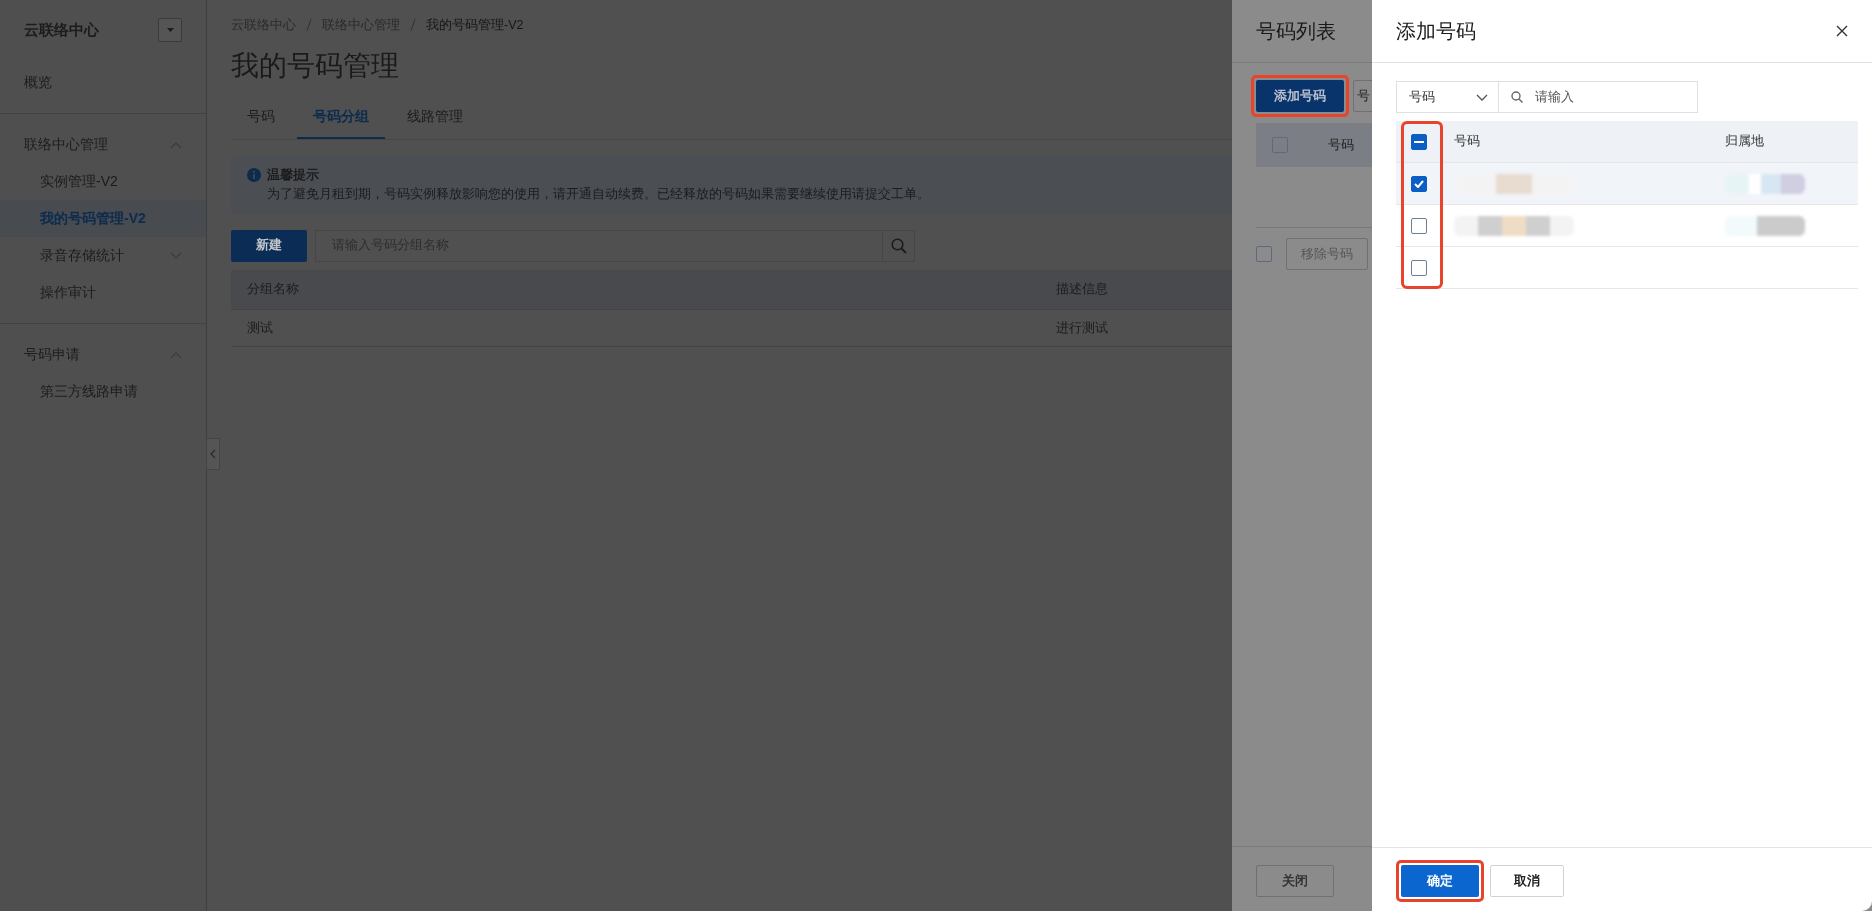 This screenshot has height=911, width=1872. What do you see at coordinates (1527, 881) in the screenshot?
I see `cancel-button: 取消` at bounding box center [1527, 881].